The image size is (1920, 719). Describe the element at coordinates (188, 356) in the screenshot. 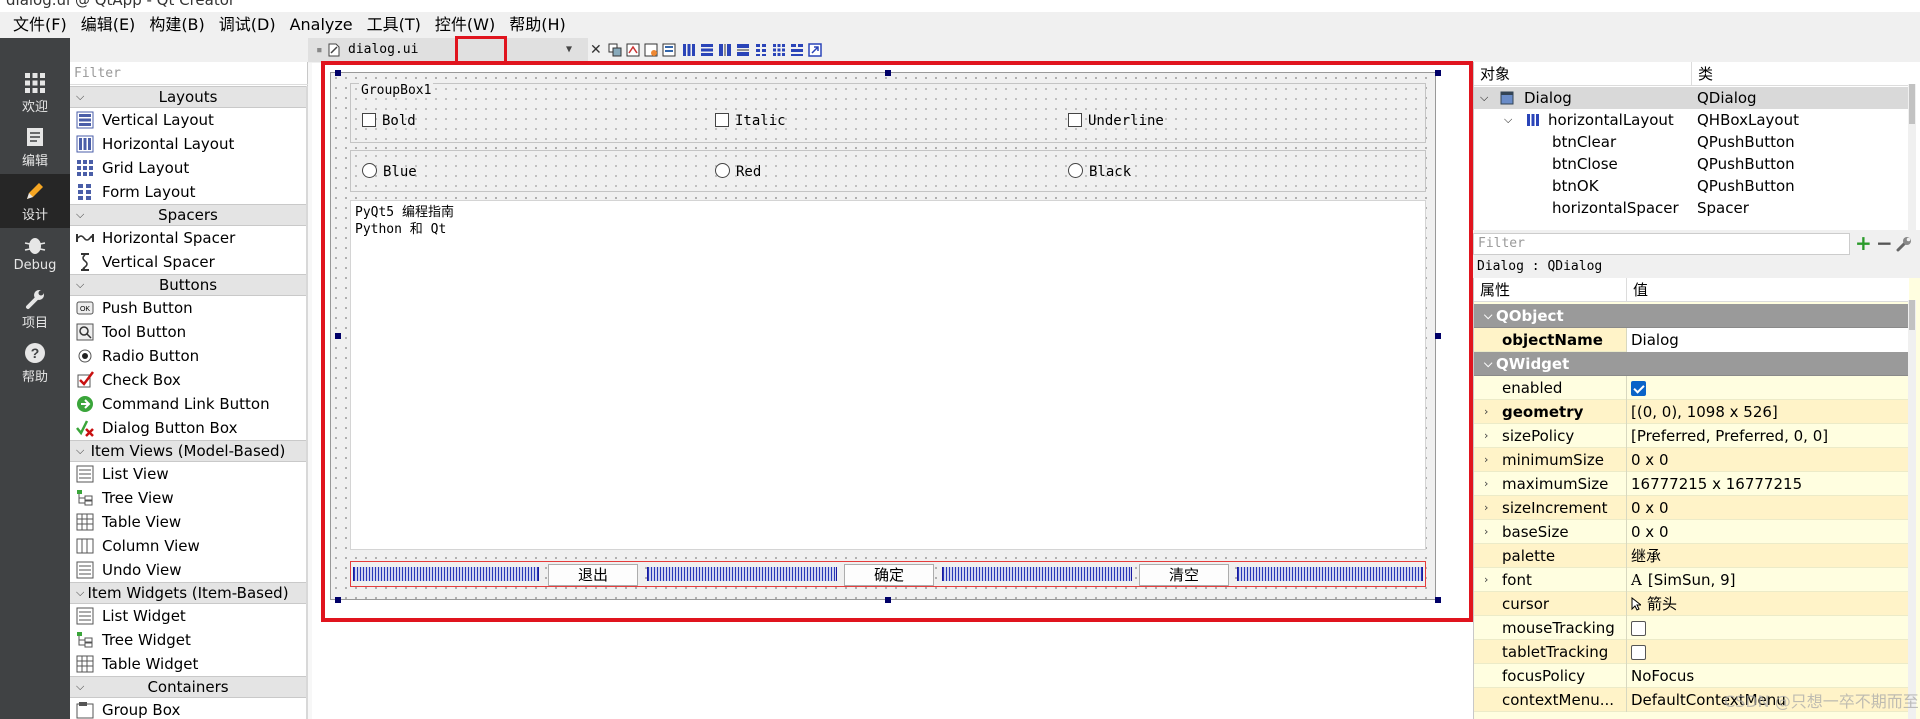

I see `widget-radio-button: Radio Button` at that location.